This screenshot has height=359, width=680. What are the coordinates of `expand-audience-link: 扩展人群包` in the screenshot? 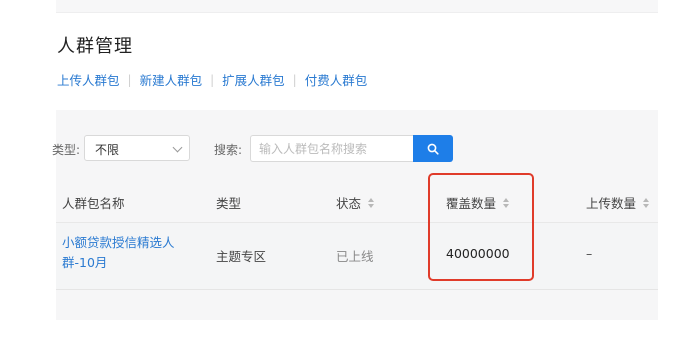 It's located at (253, 79).